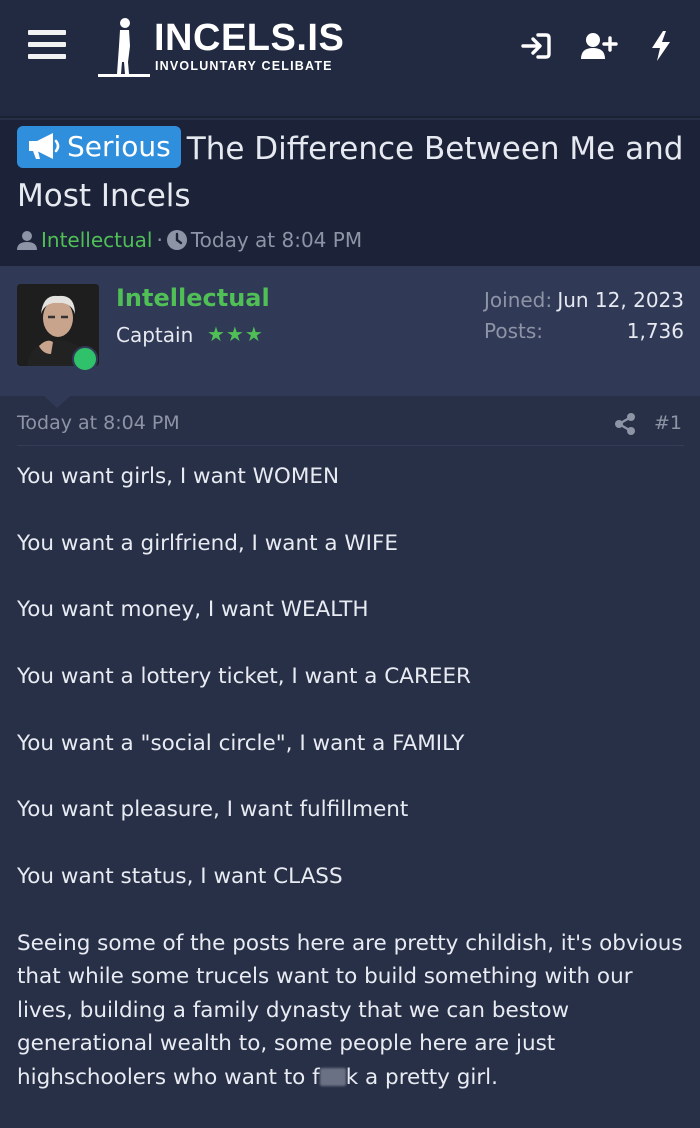 The width and height of the screenshot is (700, 1128). Describe the element at coordinates (155, 335) in the screenshot. I see `author-rank: Captain` at that location.